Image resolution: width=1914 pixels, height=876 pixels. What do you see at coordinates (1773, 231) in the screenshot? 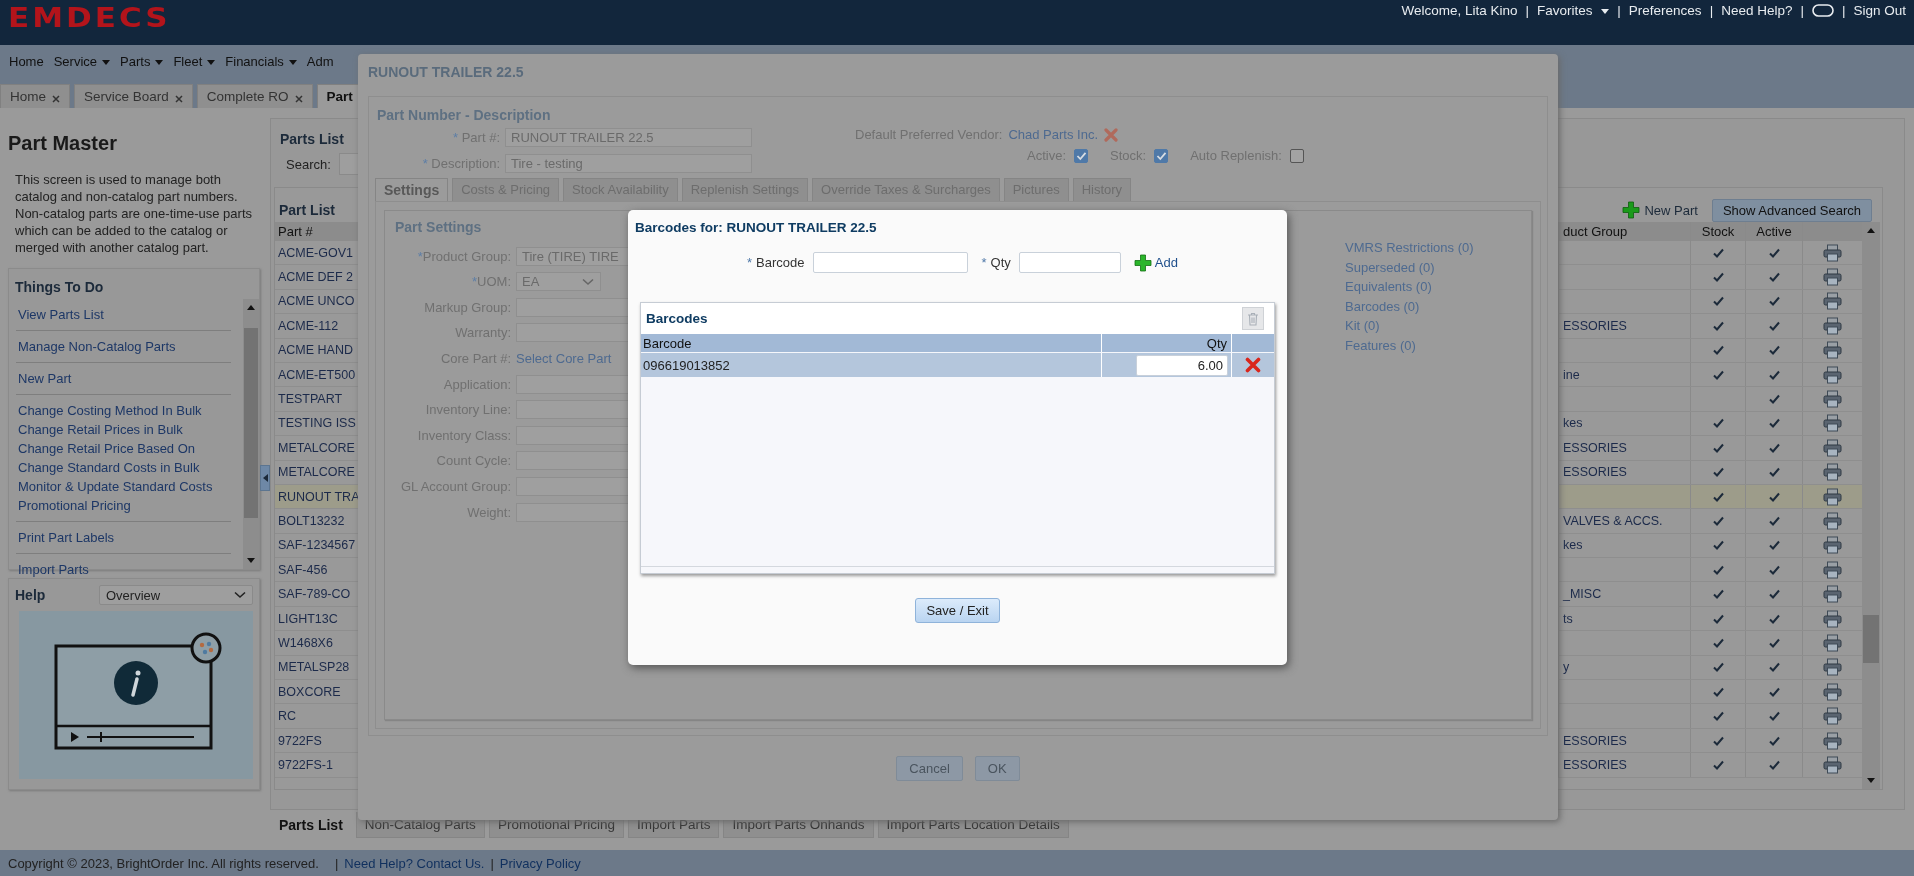
I see `column-header: Active` at bounding box center [1773, 231].